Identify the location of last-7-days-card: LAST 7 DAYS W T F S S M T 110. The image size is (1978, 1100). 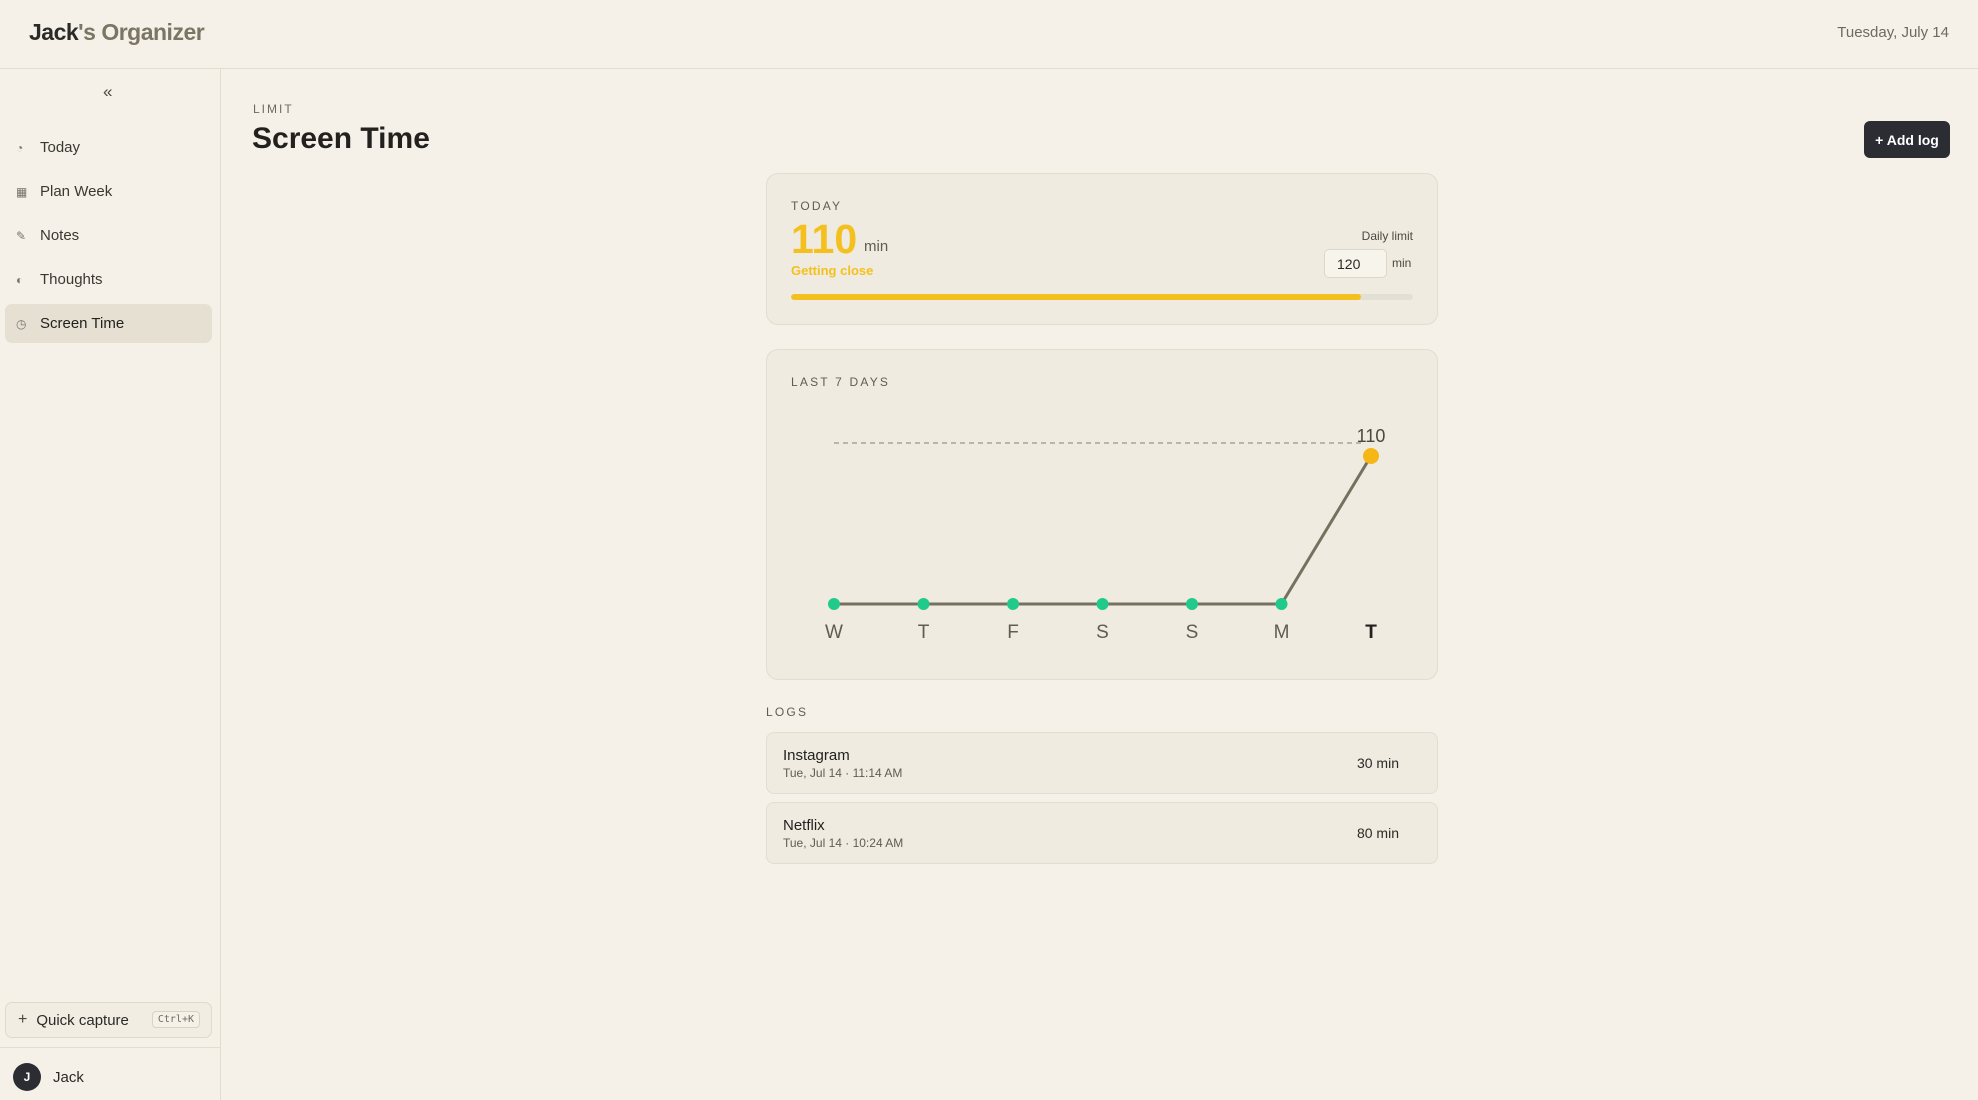
(1102, 514).